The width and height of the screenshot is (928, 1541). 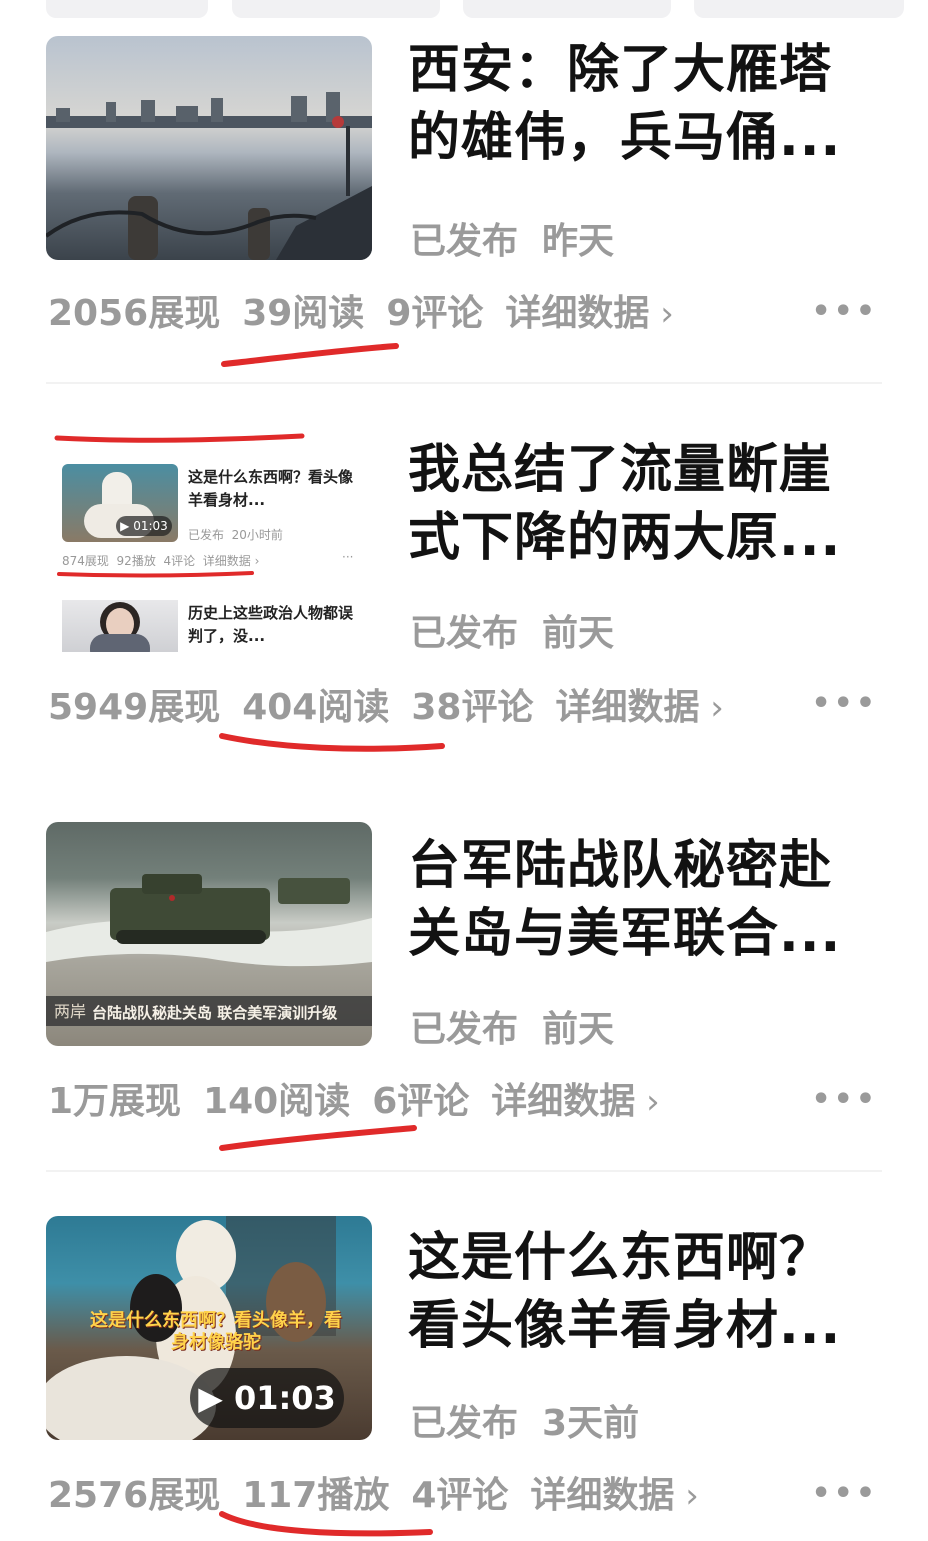 What do you see at coordinates (420, 1098) in the screenshot?
I see `comments-count: 6评论` at bounding box center [420, 1098].